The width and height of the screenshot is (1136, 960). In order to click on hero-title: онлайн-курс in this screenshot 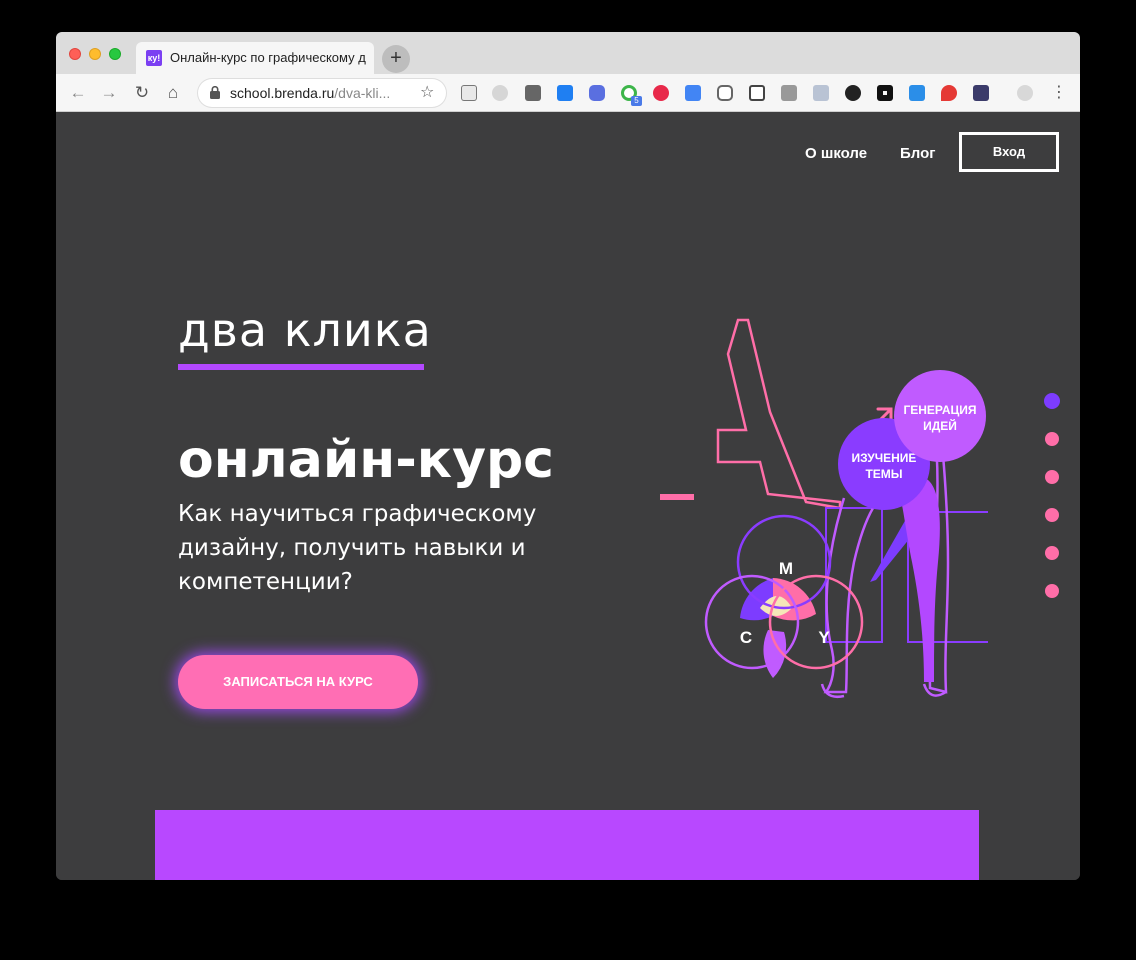, I will do `click(366, 460)`.